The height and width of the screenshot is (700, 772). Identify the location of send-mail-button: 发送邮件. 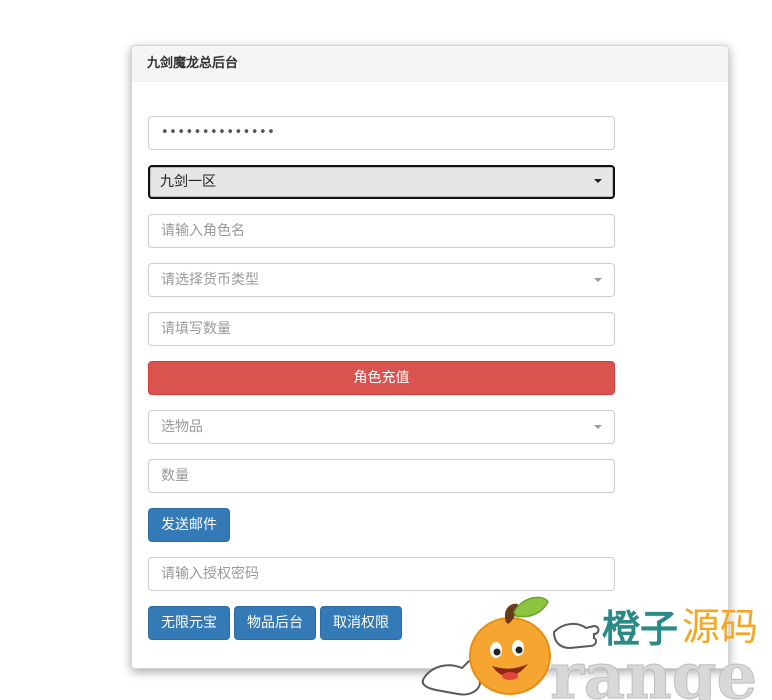
(189, 525).